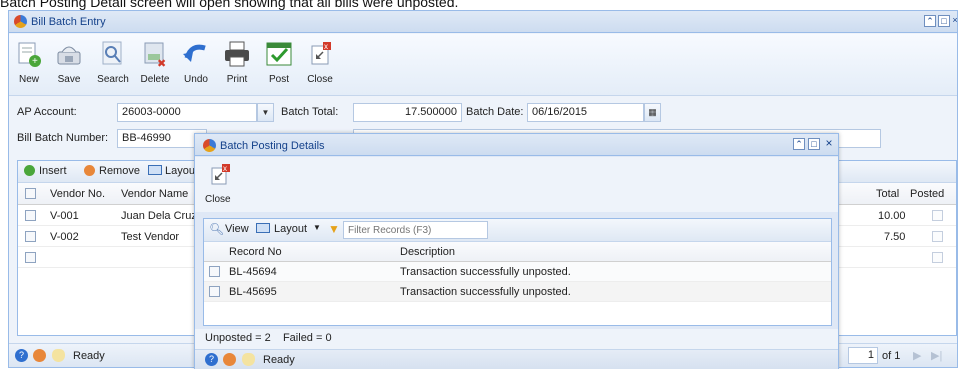 This screenshot has width=958, height=369. Describe the element at coordinates (265, 112) in the screenshot. I see `ap-account-dropdown-icon: ▼` at that location.